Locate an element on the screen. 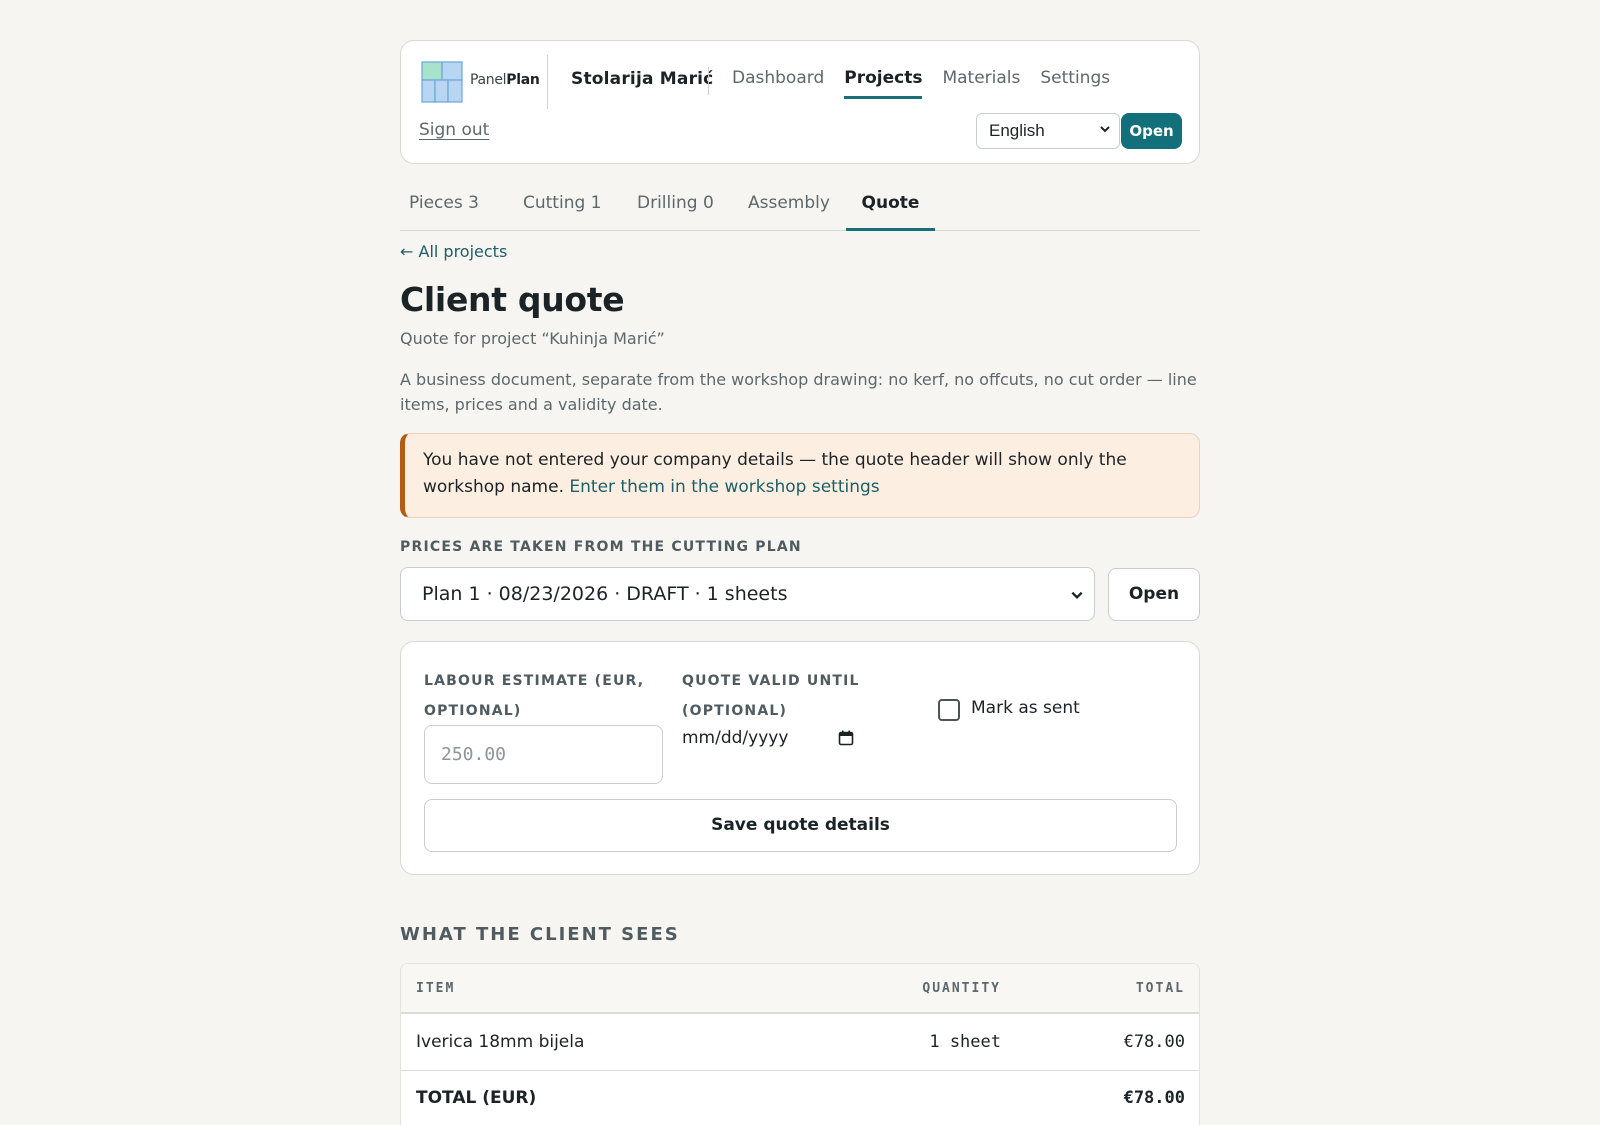  panelplan-logo-icon is located at coordinates (442, 82).